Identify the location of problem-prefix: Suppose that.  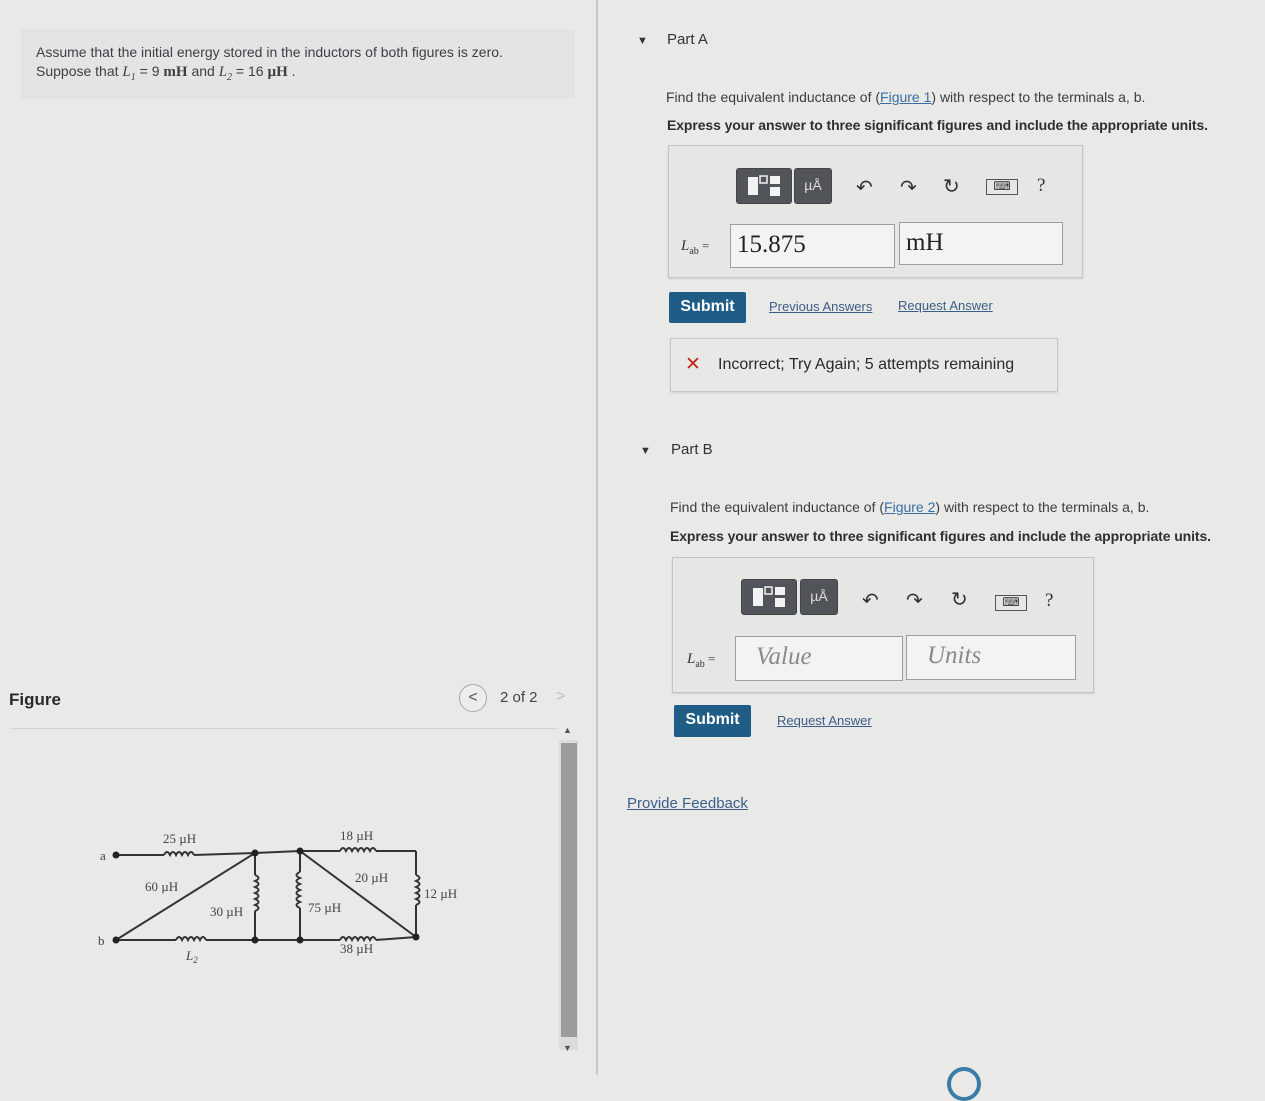
(79, 71).